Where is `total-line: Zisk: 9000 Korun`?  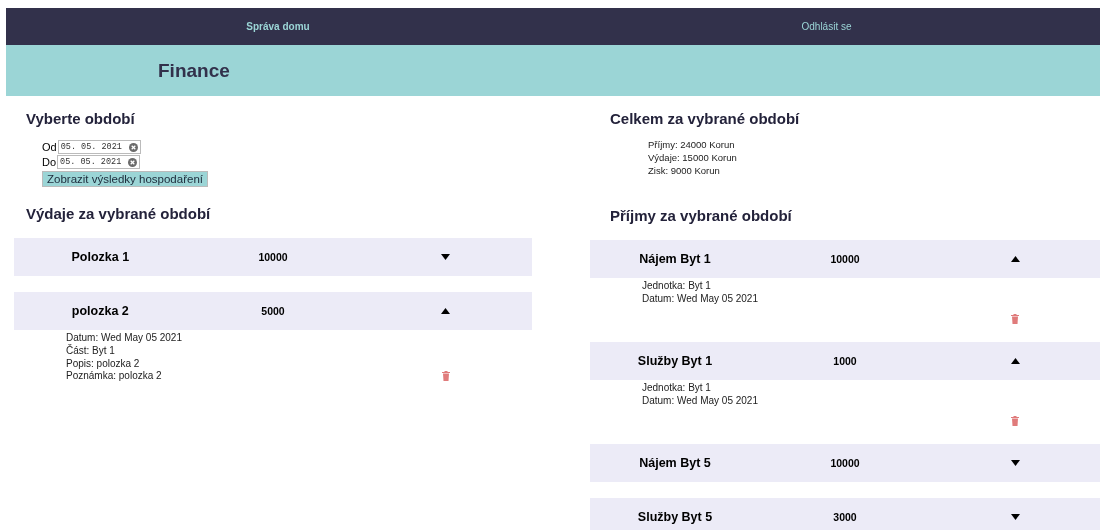
total-line: Zisk: 9000 Korun is located at coordinates (684, 171).